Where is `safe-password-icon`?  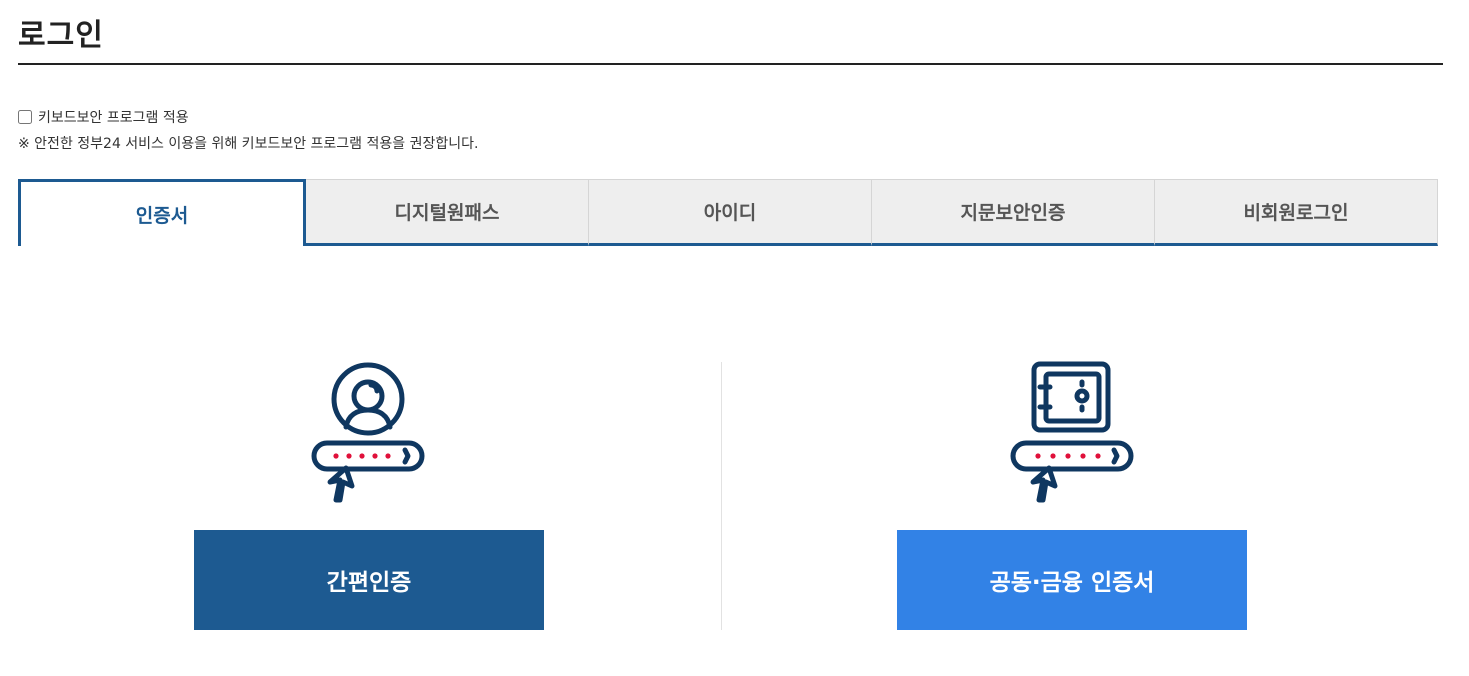
safe-password-icon is located at coordinates (1072, 430).